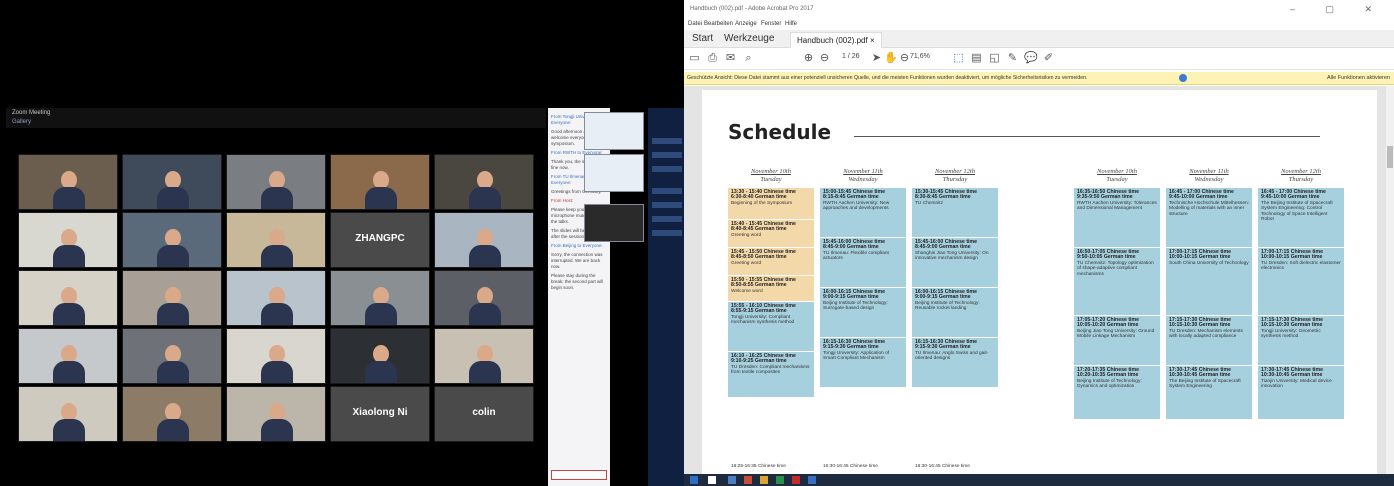 The width and height of the screenshot is (1394, 486). I want to click on close-tab-icon: ×, so click(872, 40).